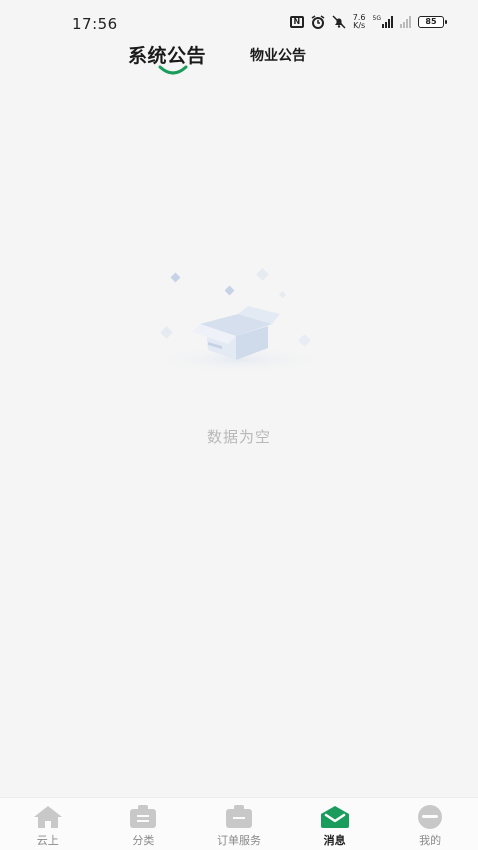 The height and width of the screenshot is (850, 478). What do you see at coordinates (143, 817) in the screenshot?
I see `category-icon` at bounding box center [143, 817].